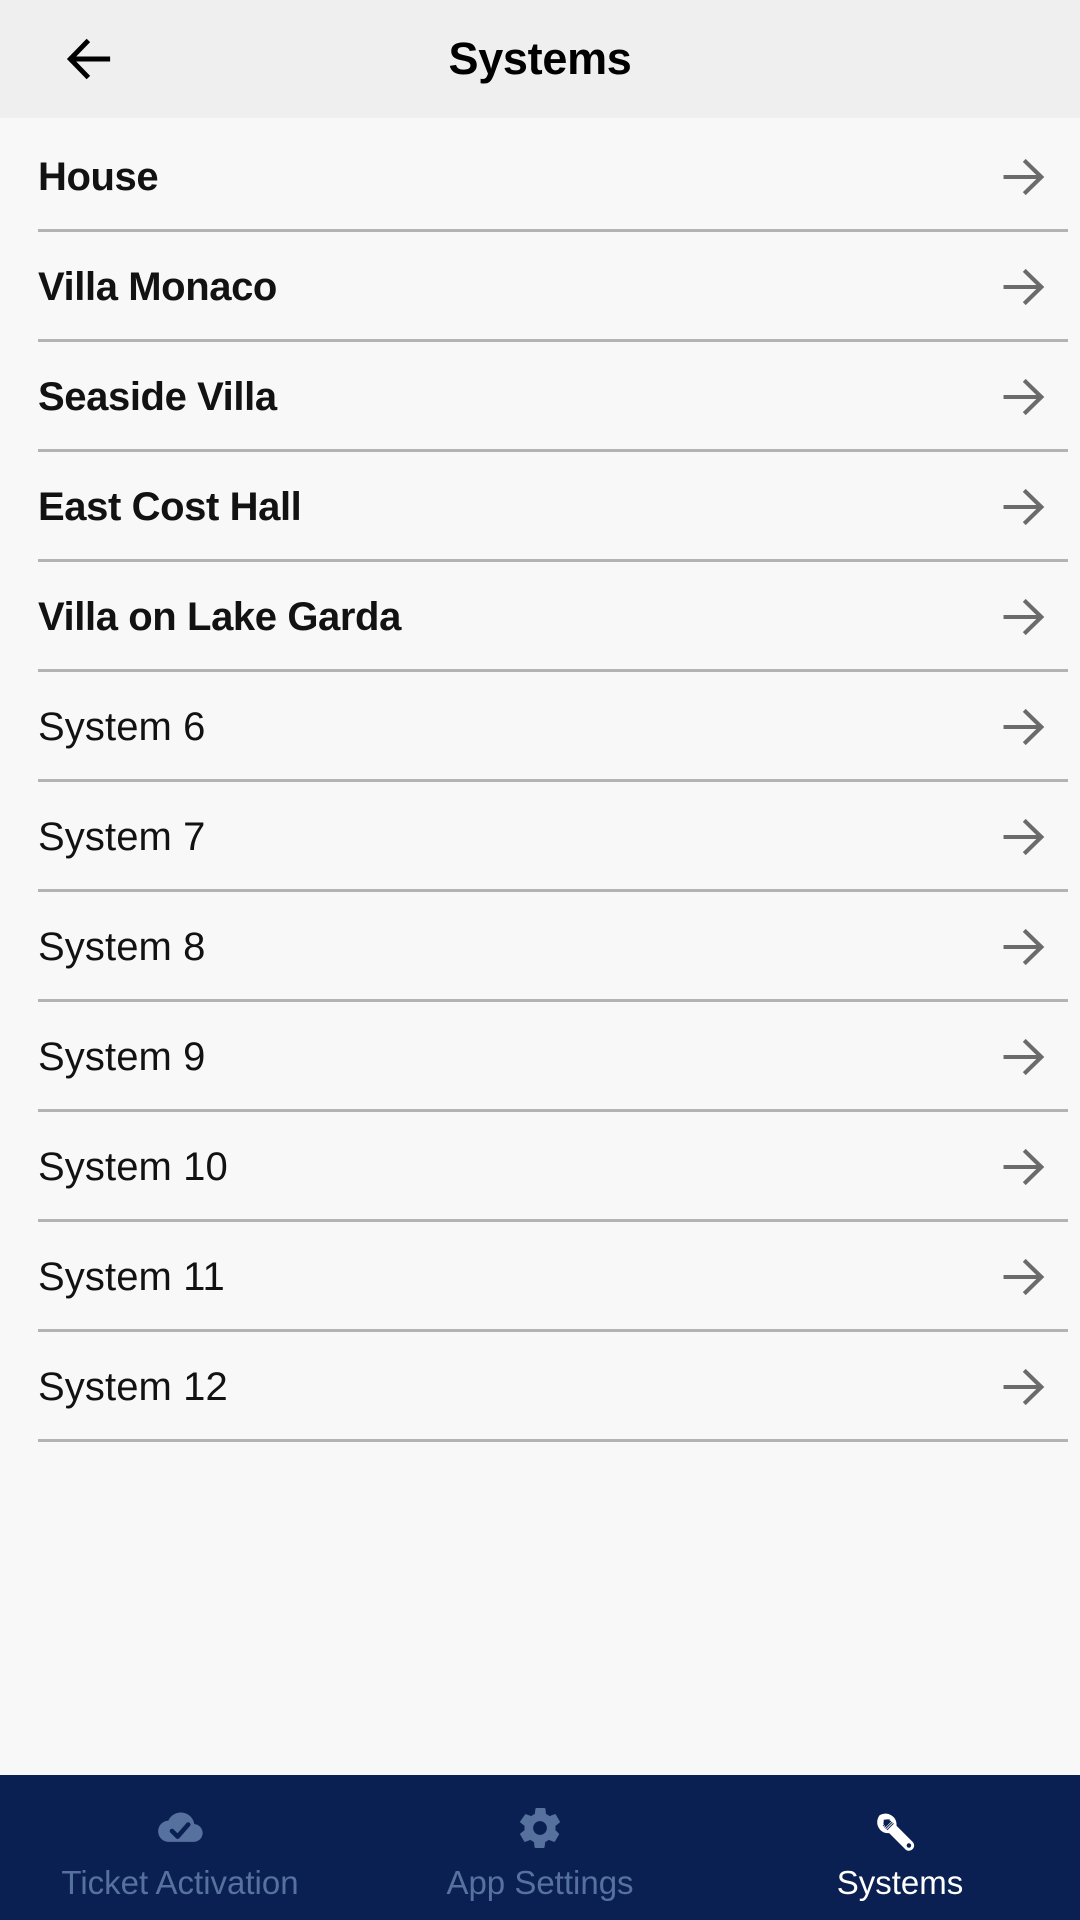  What do you see at coordinates (122, 947) in the screenshot?
I see `system-list-item-label: System 8` at bounding box center [122, 947].